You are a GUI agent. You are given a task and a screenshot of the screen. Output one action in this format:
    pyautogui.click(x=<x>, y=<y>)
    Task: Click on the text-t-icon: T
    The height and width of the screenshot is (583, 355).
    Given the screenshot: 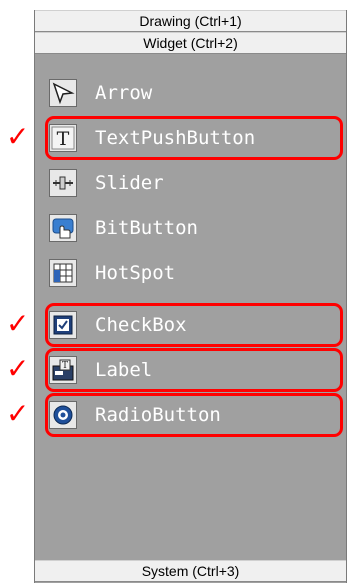 What is the action you would take?
    pyautogui.click(x=63, y=138)
    